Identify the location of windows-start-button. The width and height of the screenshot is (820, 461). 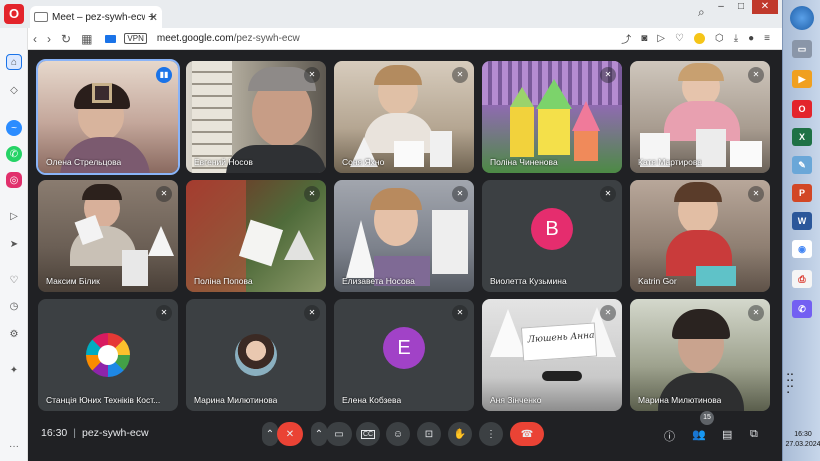
(802, 18).